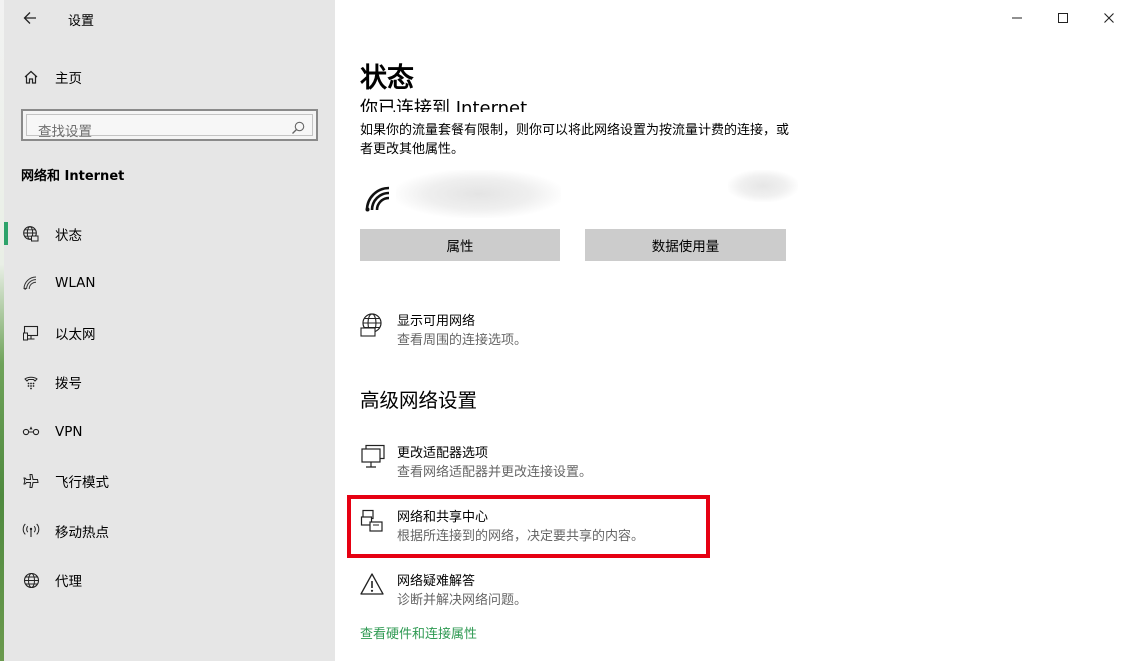 The width and height of the screenshot is (1132, 661). I want to click on sidebar-item-label: WLAN, so click(75, 283).